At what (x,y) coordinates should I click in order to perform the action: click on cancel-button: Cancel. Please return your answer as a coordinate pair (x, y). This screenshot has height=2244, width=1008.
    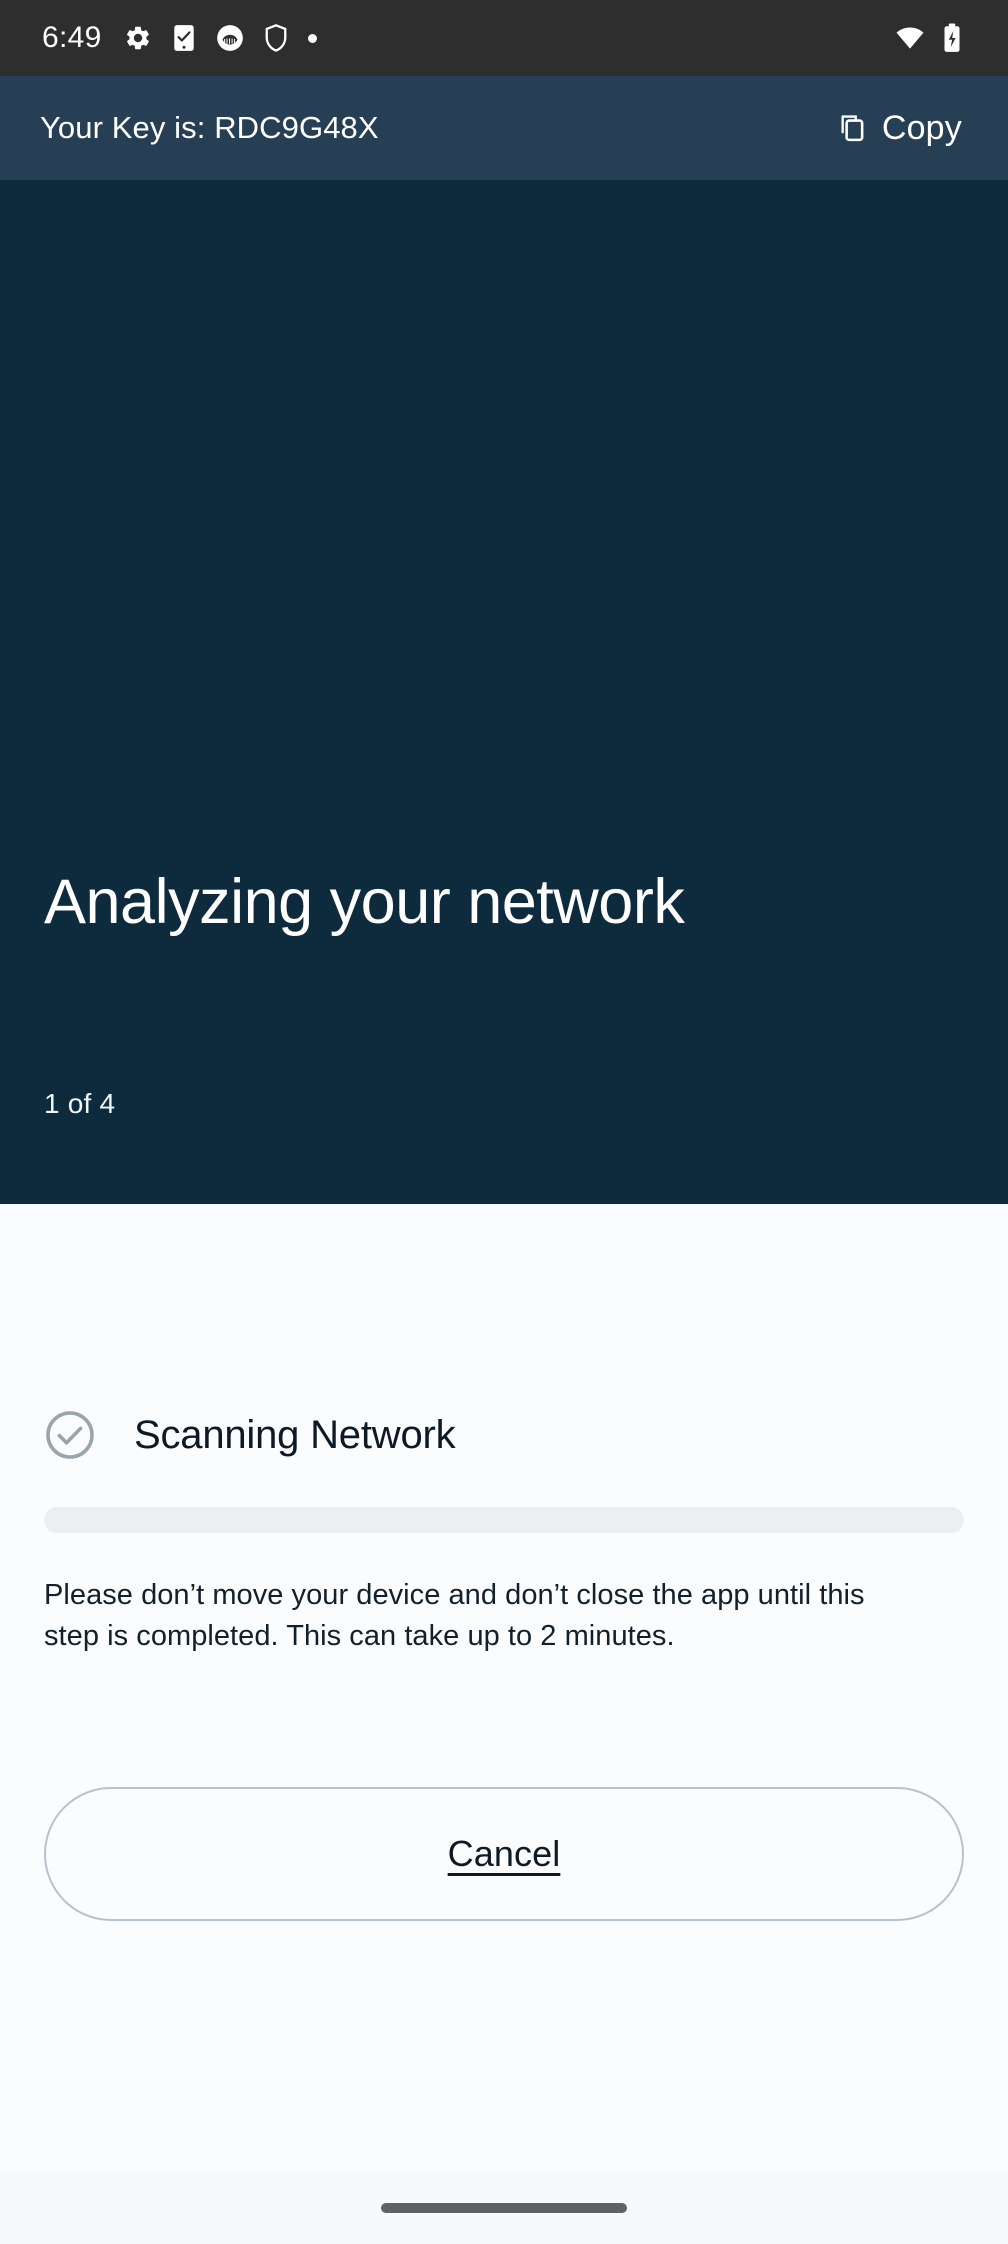
    Looking at the image, I should click on (504, 1854).